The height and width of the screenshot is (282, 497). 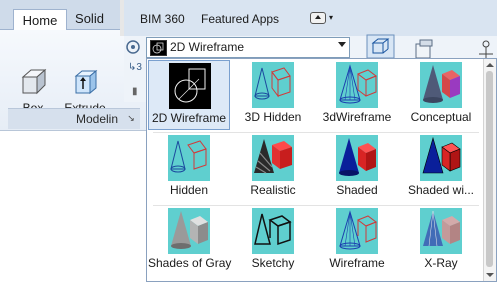 What do you see at coordinates (357, 158) in the screenshot?
I see `shaded-icon` at bounding box center [357, 158].